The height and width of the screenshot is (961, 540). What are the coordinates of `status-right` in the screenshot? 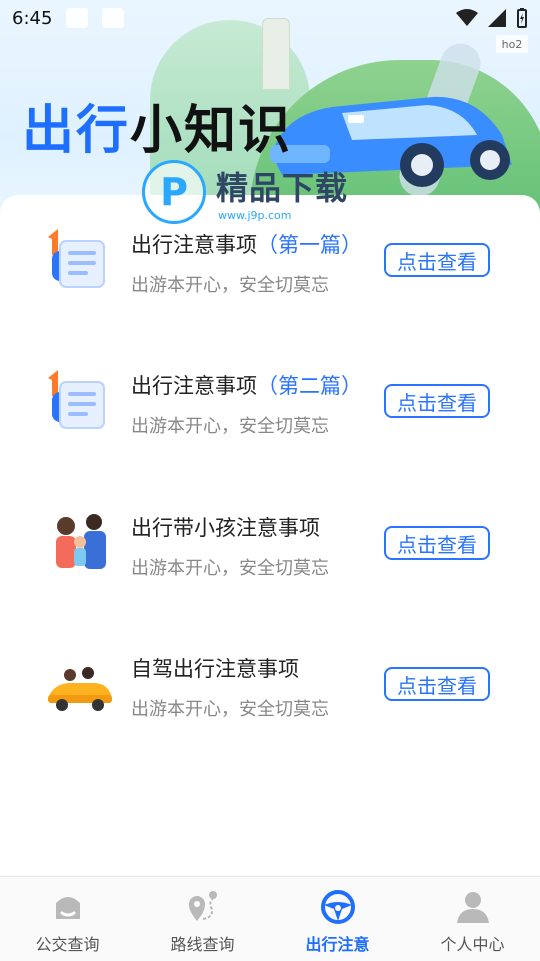 It's located at (492, 18).